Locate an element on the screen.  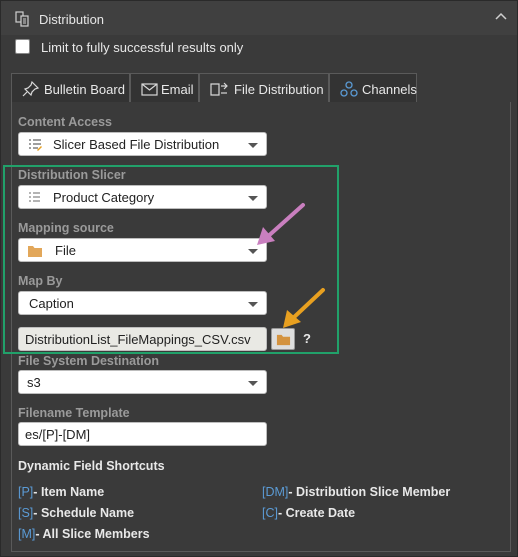
filename-template-label: Filename Template is located at coordinates (74, 413).